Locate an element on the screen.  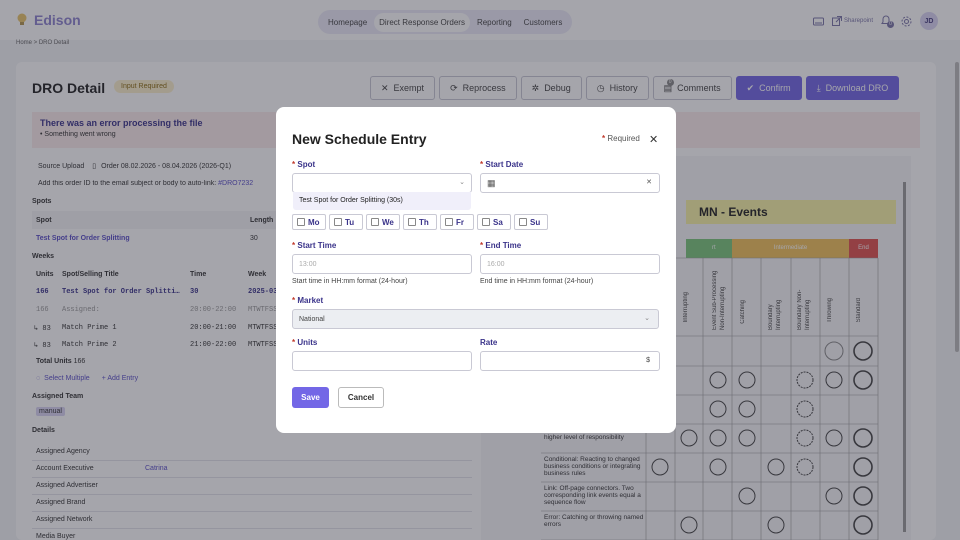
day-label: Su is located at coordinates (535, 222).